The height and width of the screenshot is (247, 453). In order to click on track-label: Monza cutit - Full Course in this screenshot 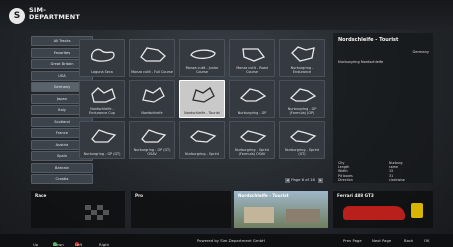, I will do `click(152, 72)`.